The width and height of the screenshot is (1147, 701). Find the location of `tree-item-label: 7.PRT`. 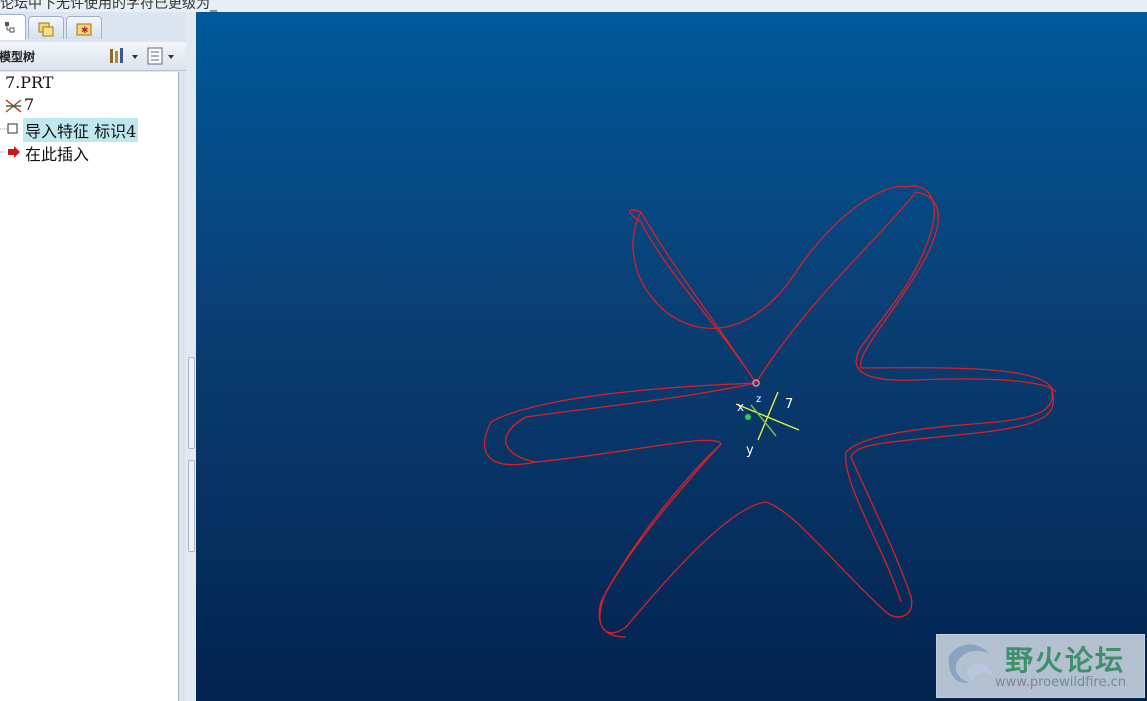

tree-item-label: 7.PRT is located at coordinates (29, 82).